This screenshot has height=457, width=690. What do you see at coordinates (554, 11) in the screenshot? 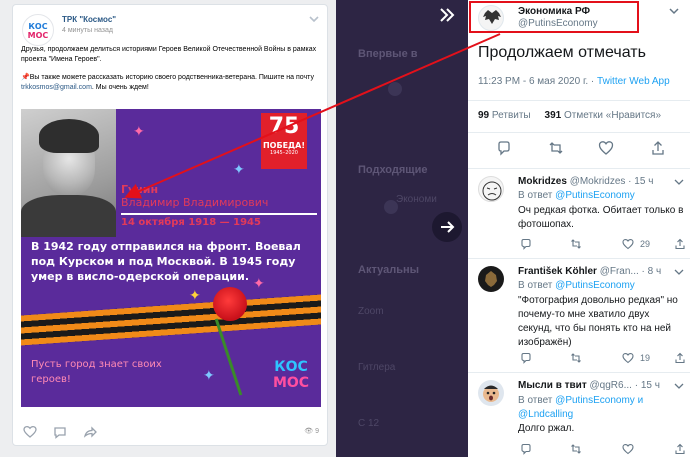
I see `account-name: Экономика РФ` at bounding box center [554, 11].